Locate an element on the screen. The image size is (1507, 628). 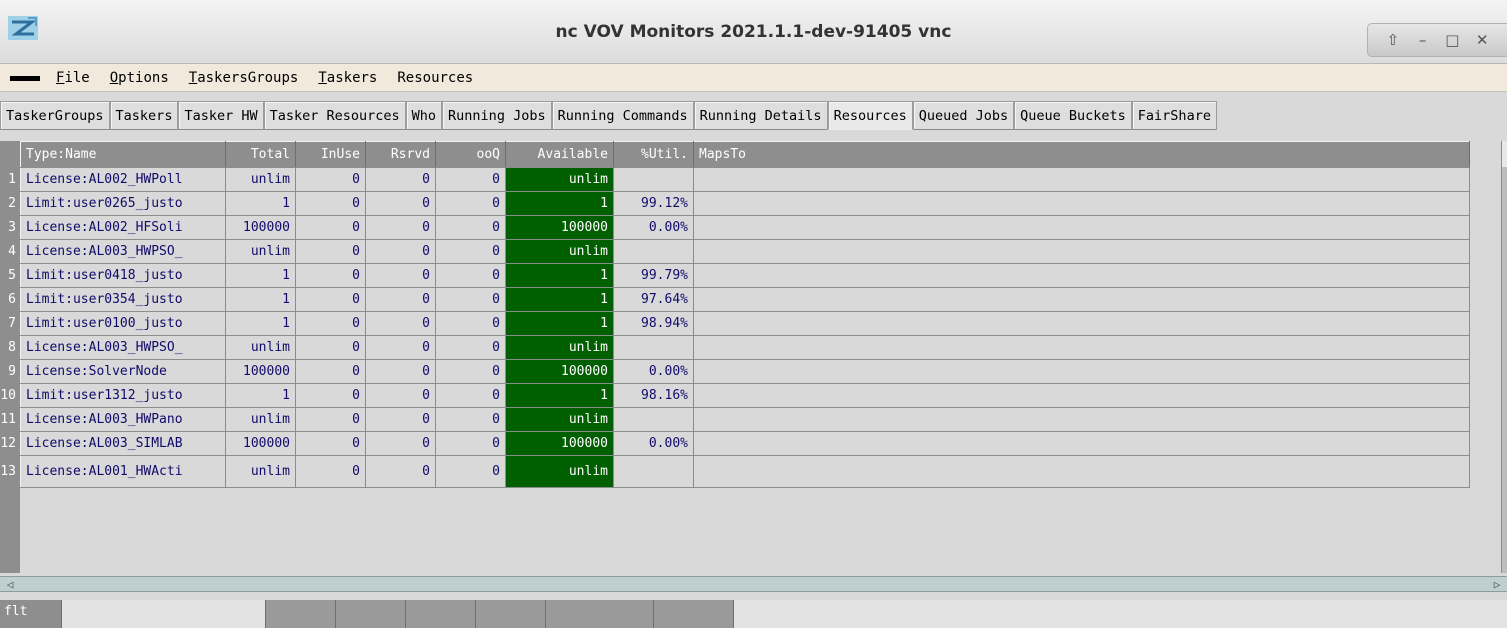
cell-type-name: License:AL003_SIMLAB is located at coordinates (123, 443).